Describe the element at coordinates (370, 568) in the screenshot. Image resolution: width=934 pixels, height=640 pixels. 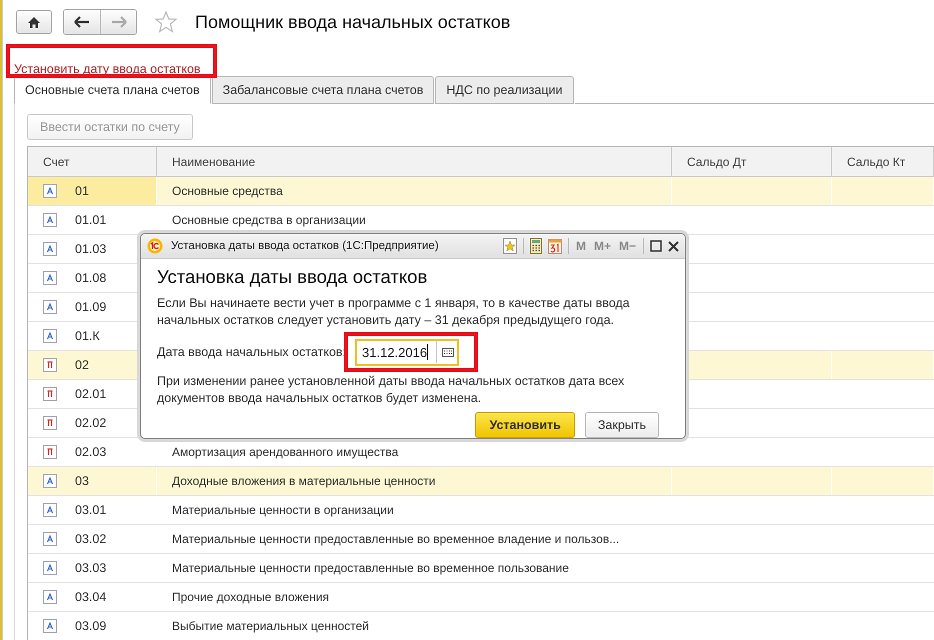
I see `account-name: Материальные ценности предоставленные во временное пользование` at that location.